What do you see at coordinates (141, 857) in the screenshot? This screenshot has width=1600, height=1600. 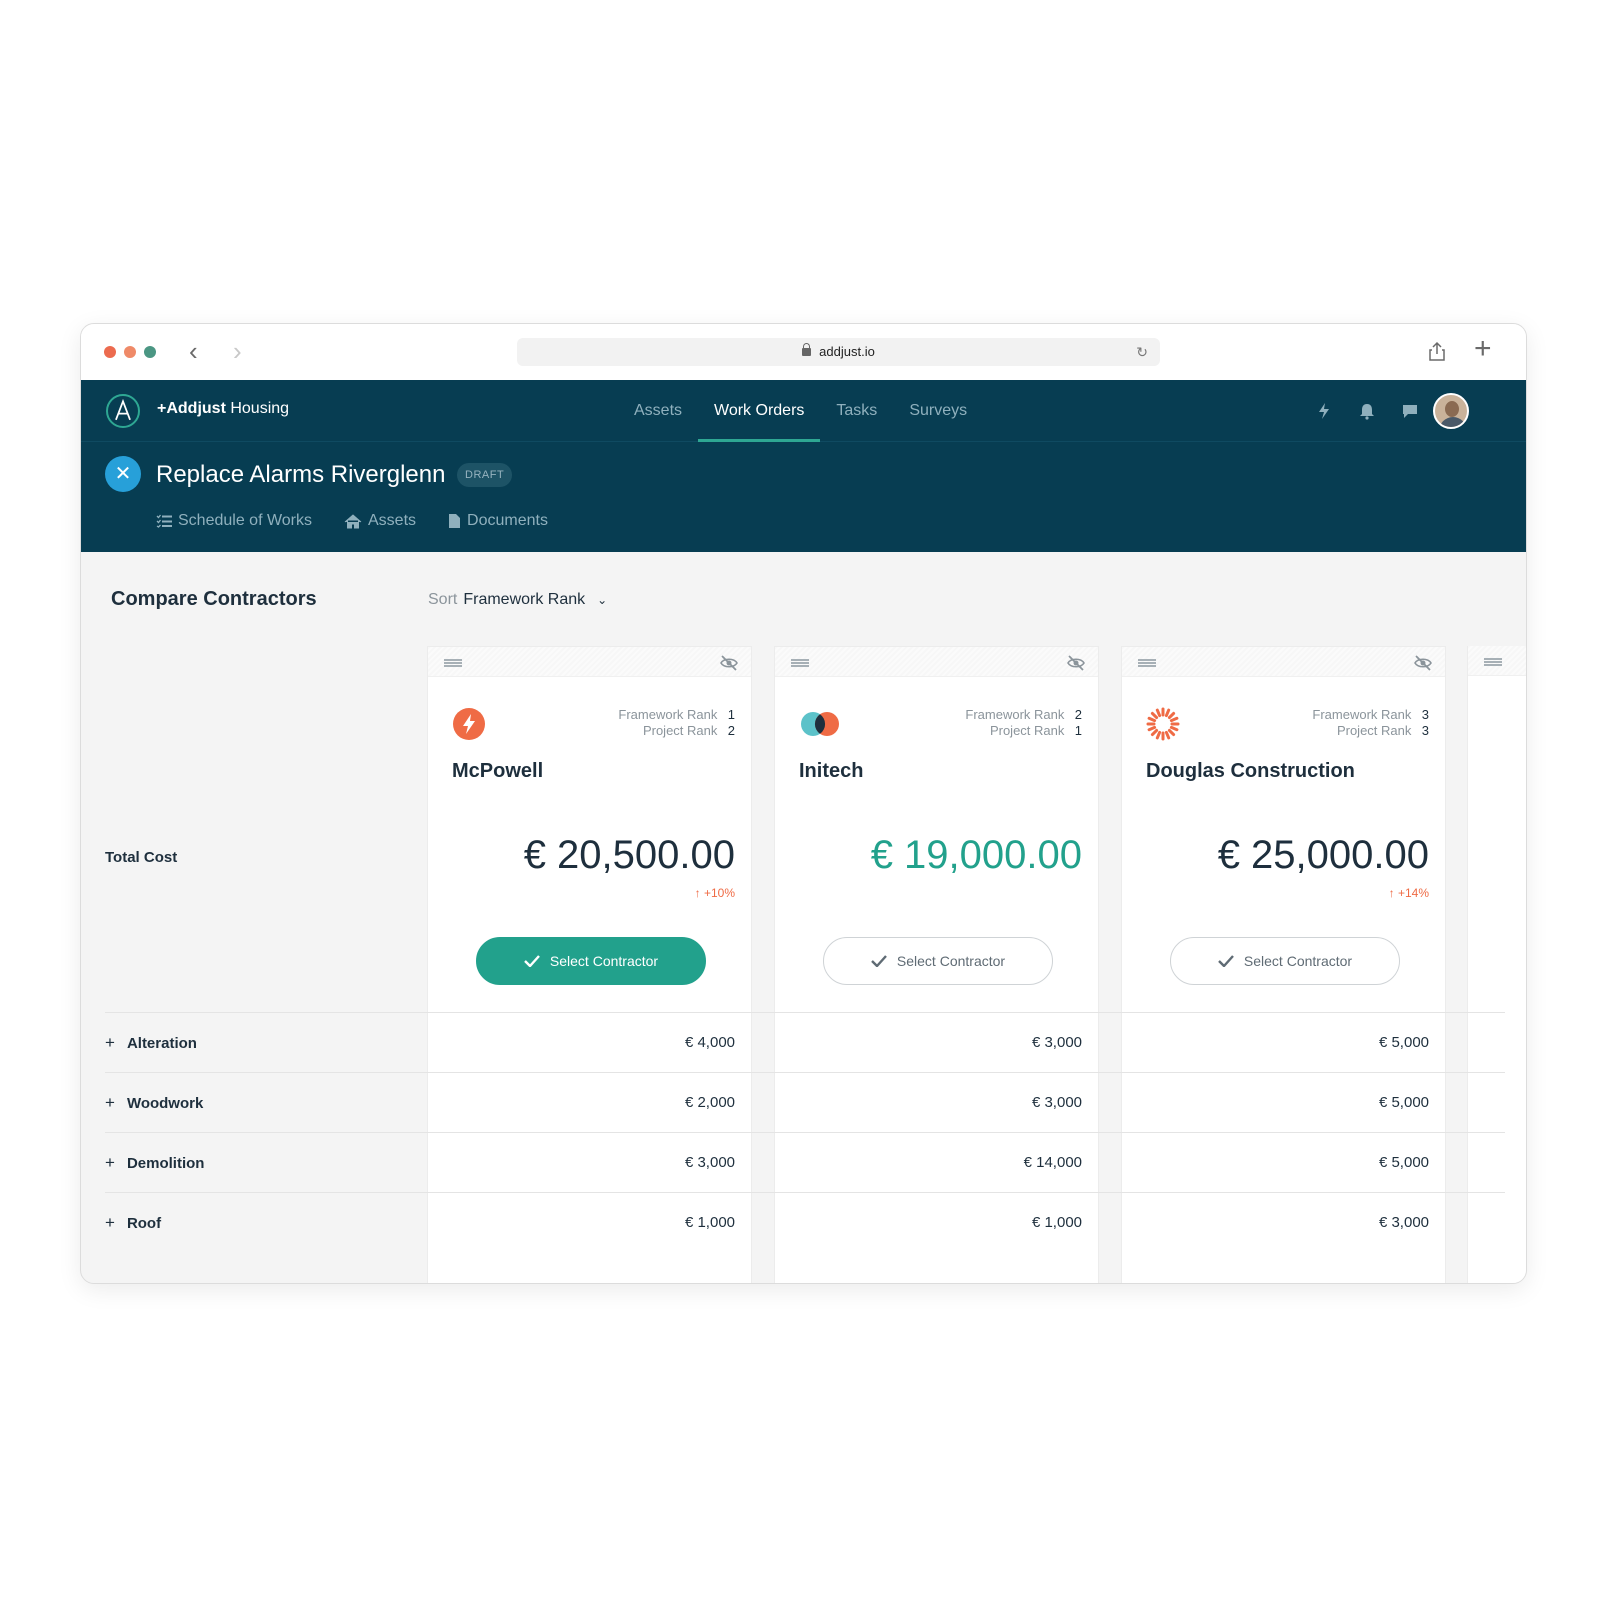 I see `total-cost-label: Total Cost` at bounding box center [141, 857].